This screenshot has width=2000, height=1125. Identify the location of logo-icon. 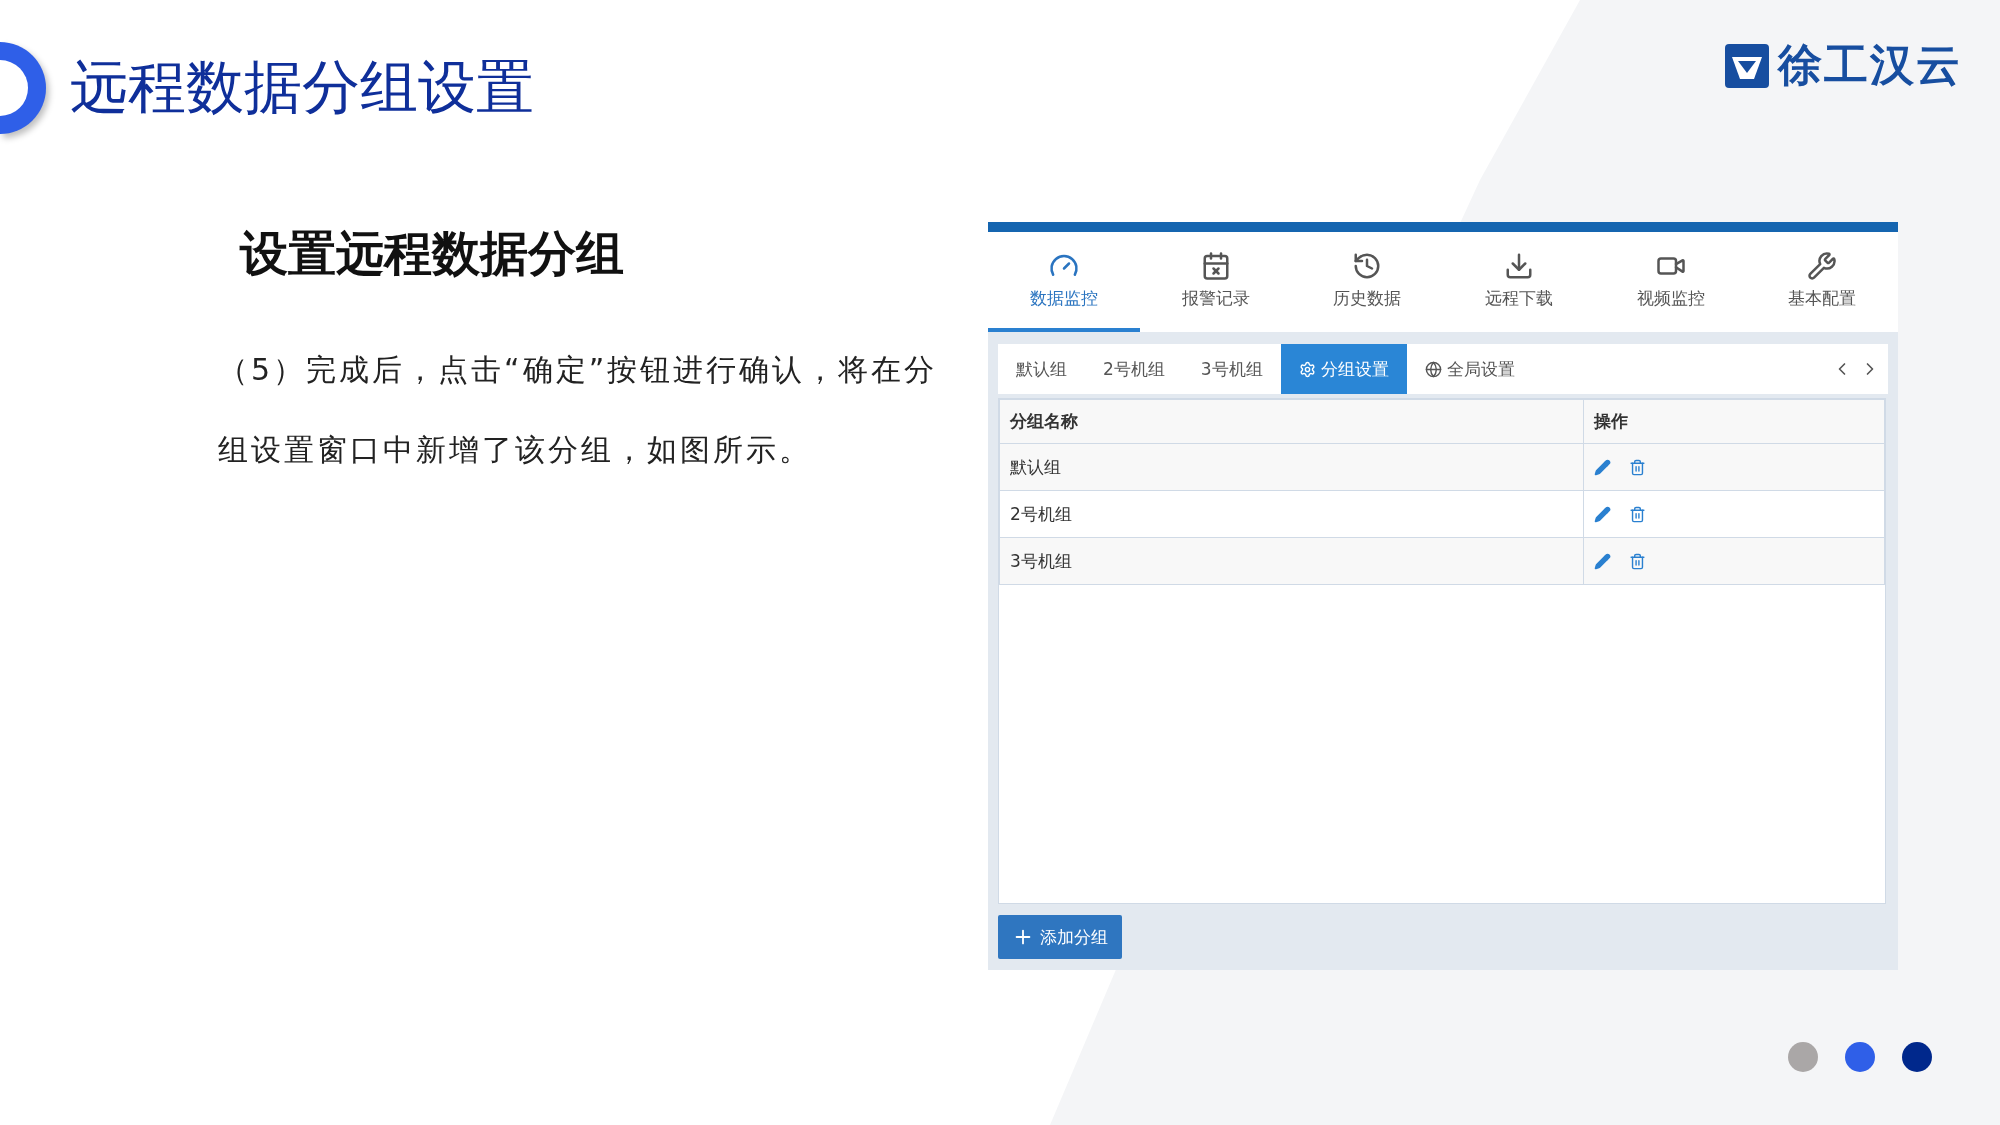
(1747, 65).